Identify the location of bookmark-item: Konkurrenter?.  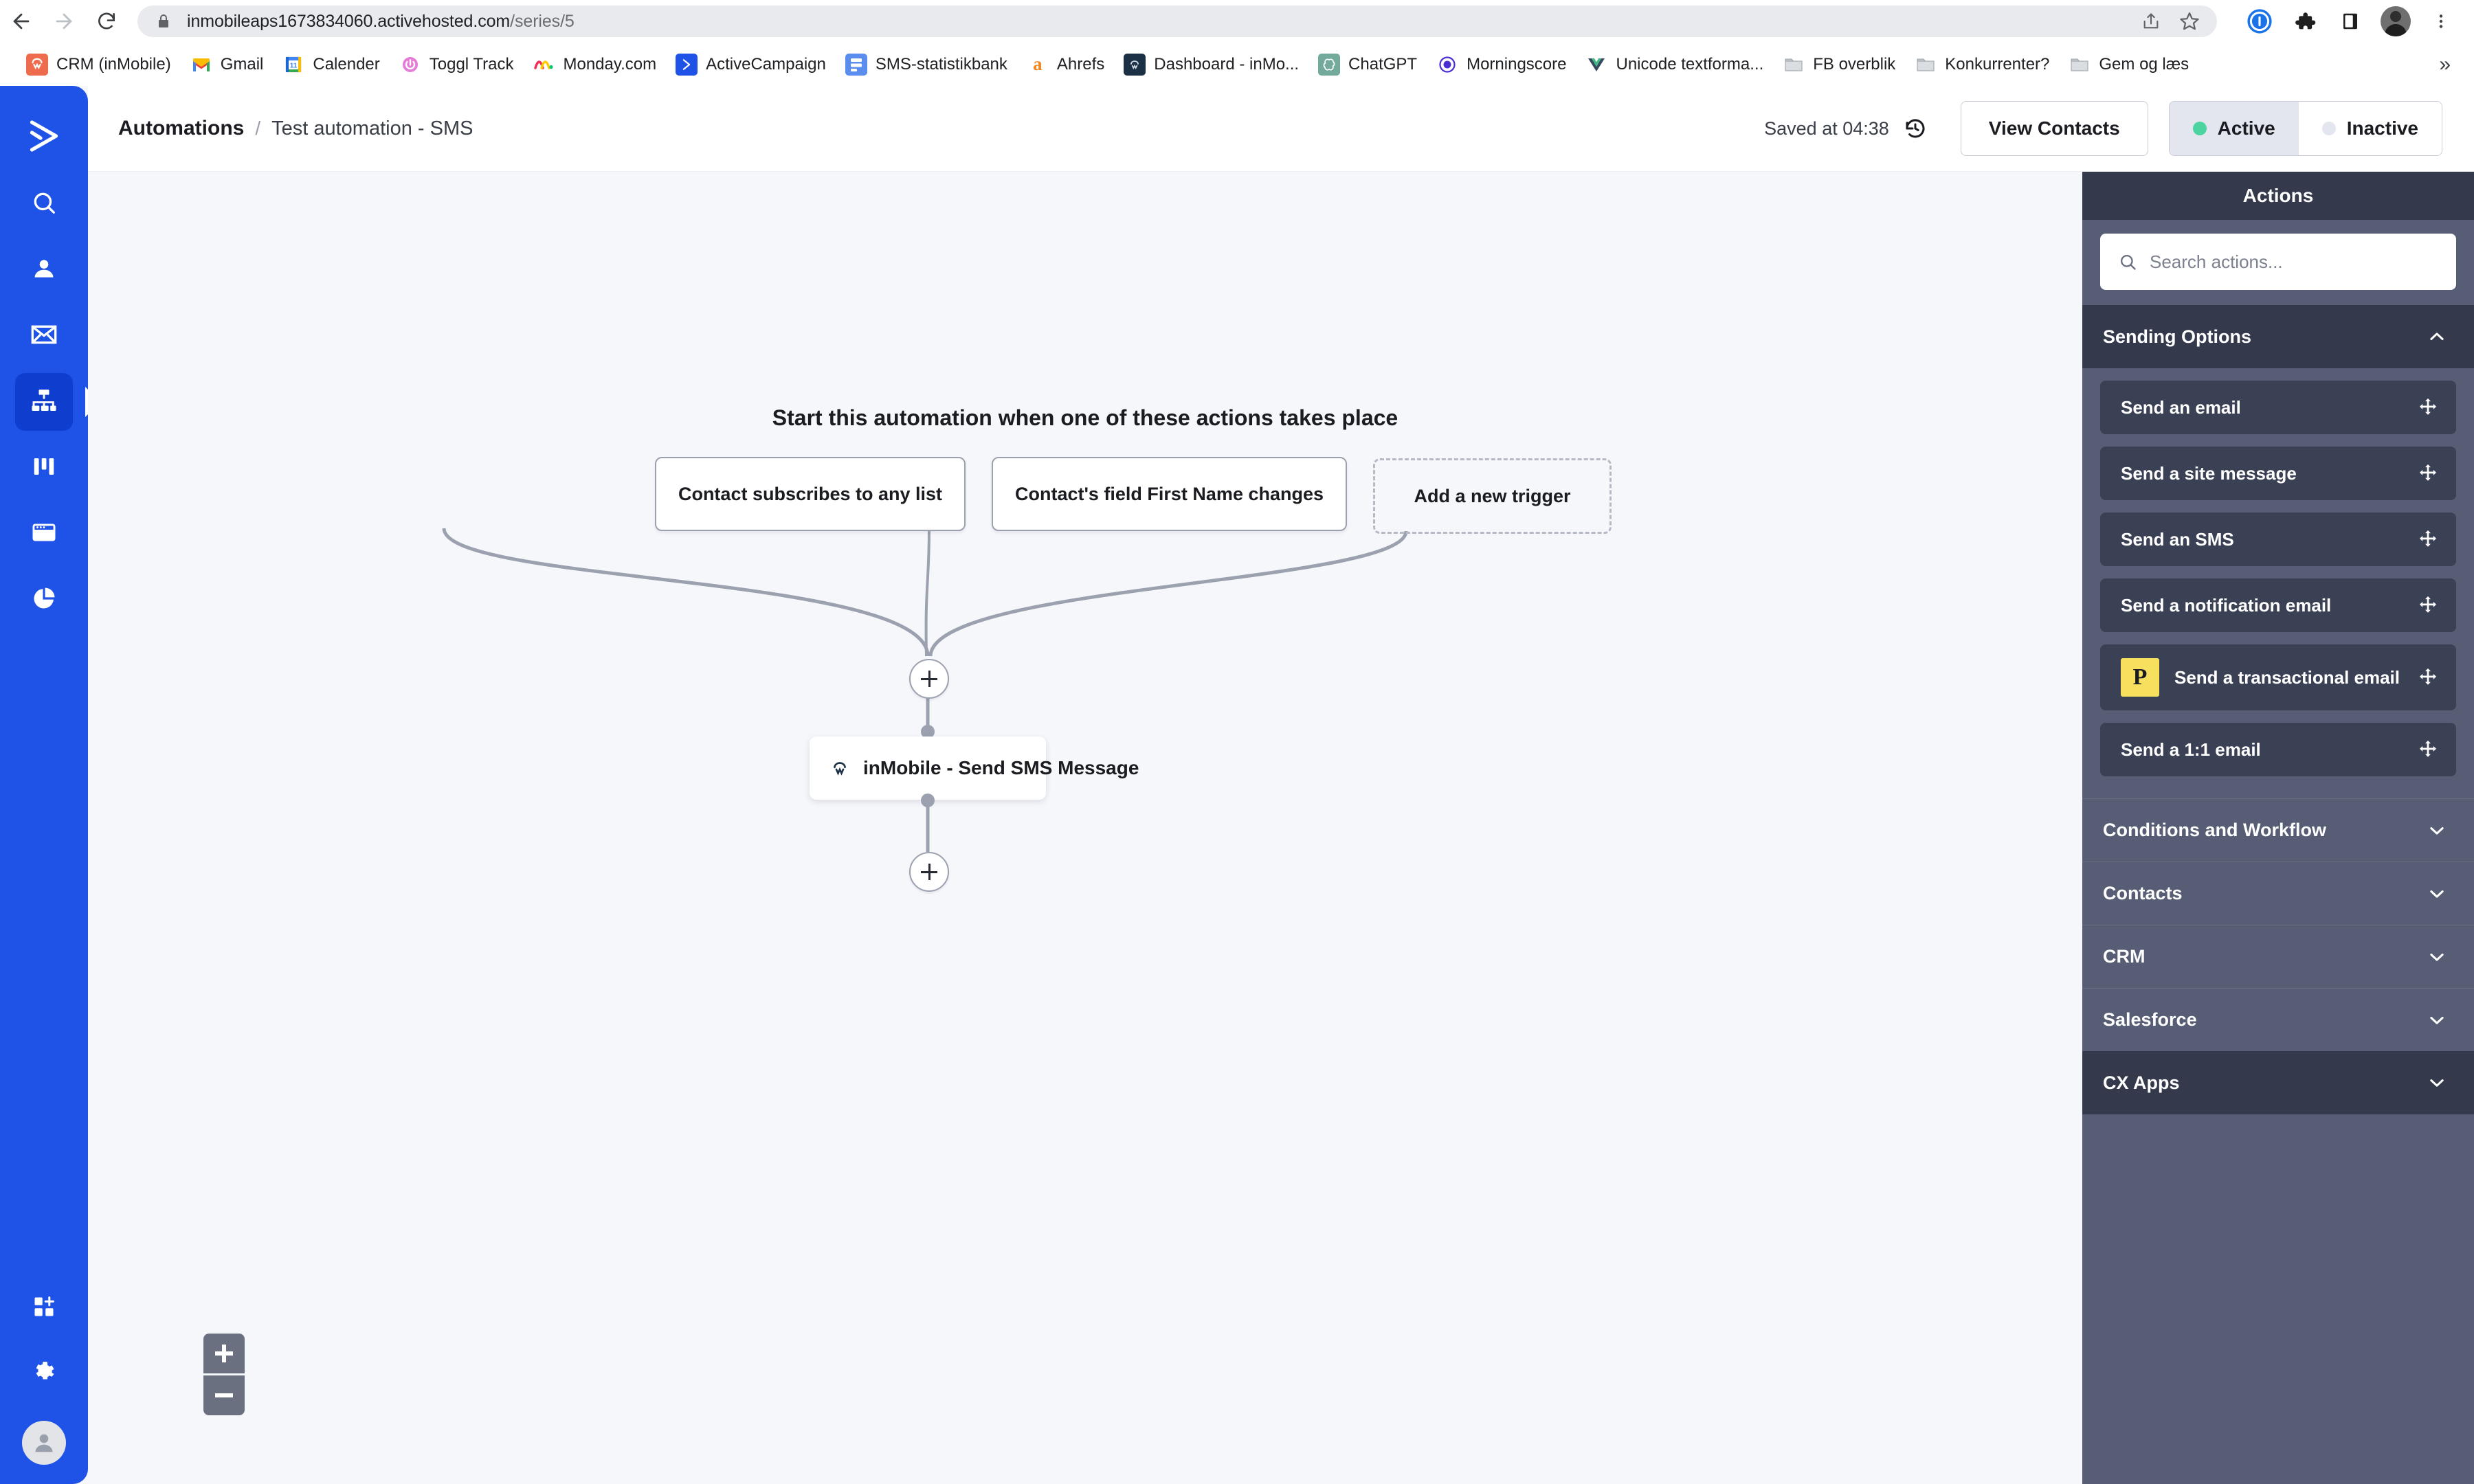
(1982, 64).